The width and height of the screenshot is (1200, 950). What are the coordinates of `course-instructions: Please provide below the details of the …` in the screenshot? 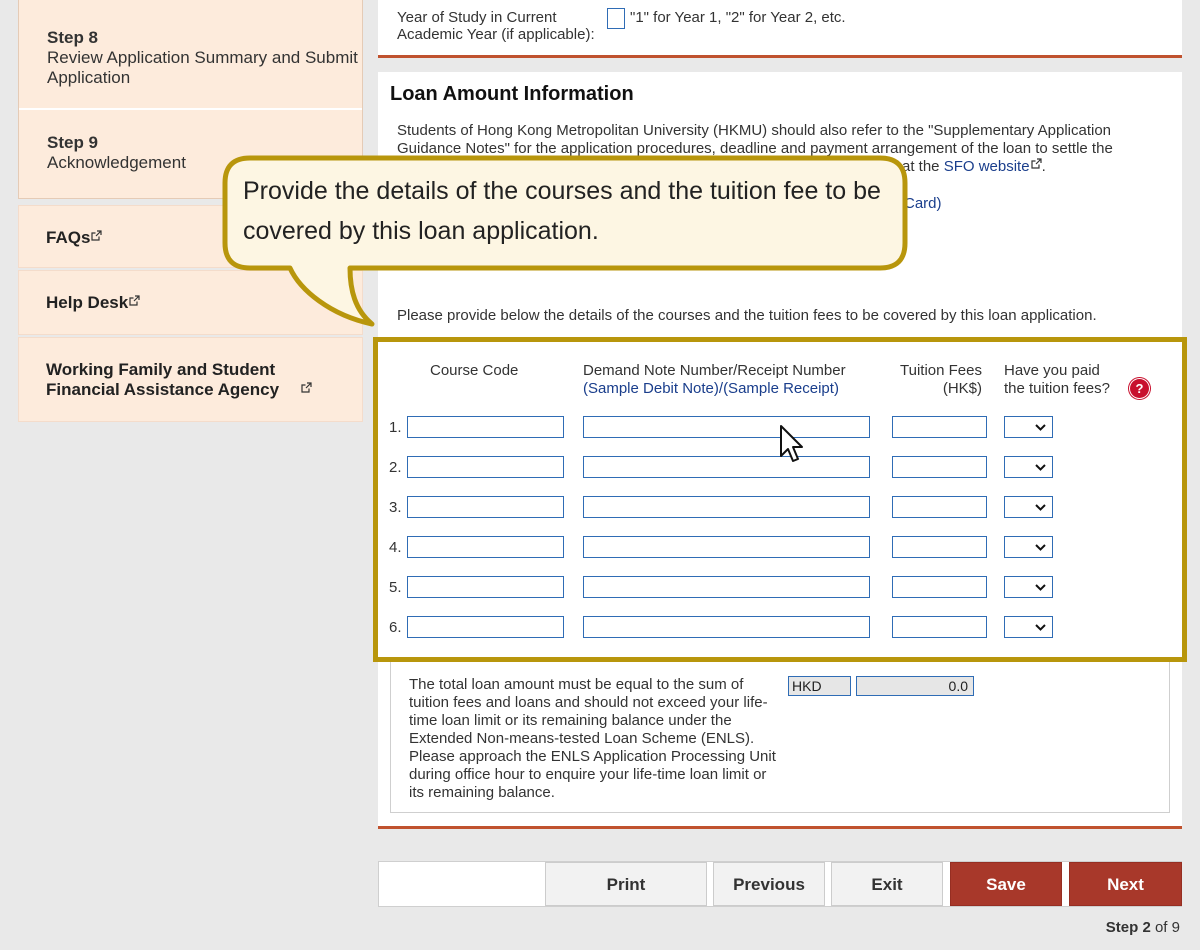 It's located at (747, 315).